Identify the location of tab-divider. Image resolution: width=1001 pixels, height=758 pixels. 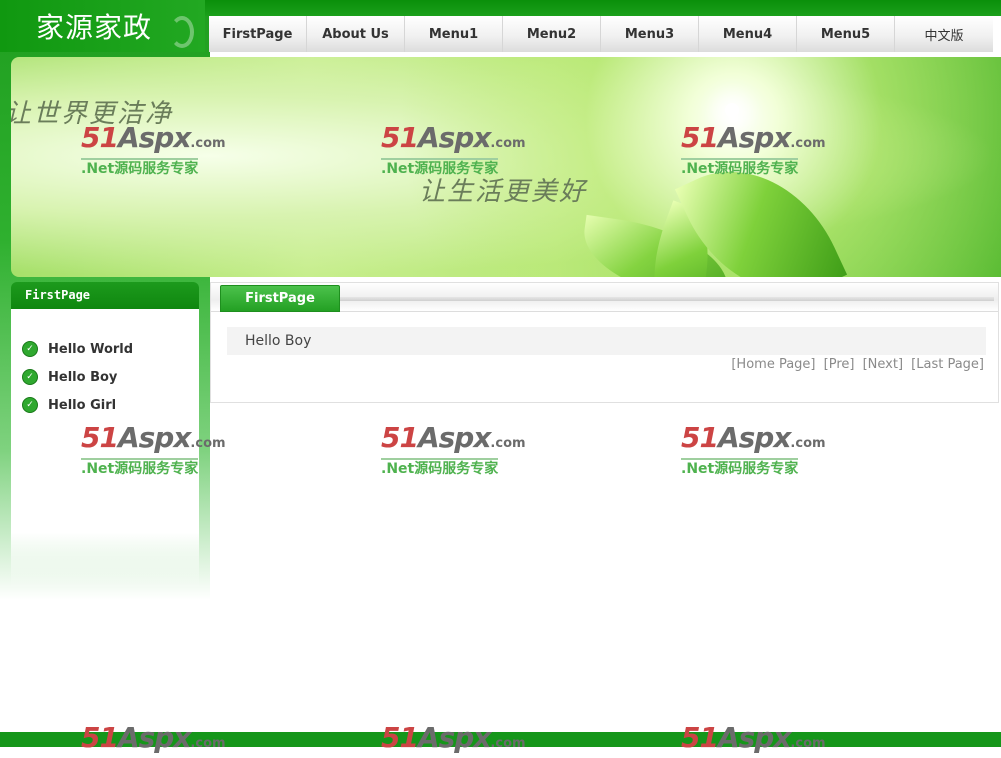
(666, 299).